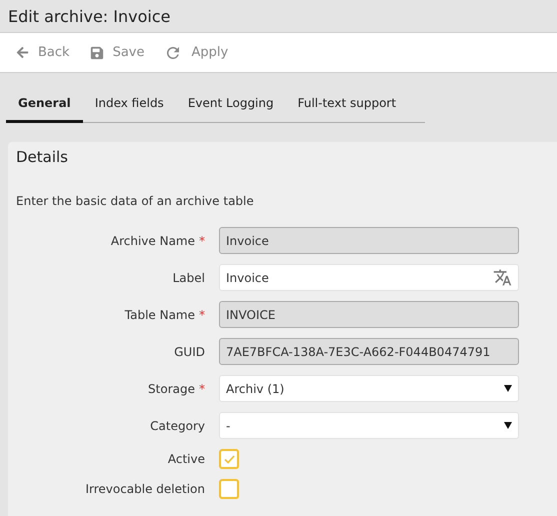  I want to click on field-label: Category, so click(177, 425).